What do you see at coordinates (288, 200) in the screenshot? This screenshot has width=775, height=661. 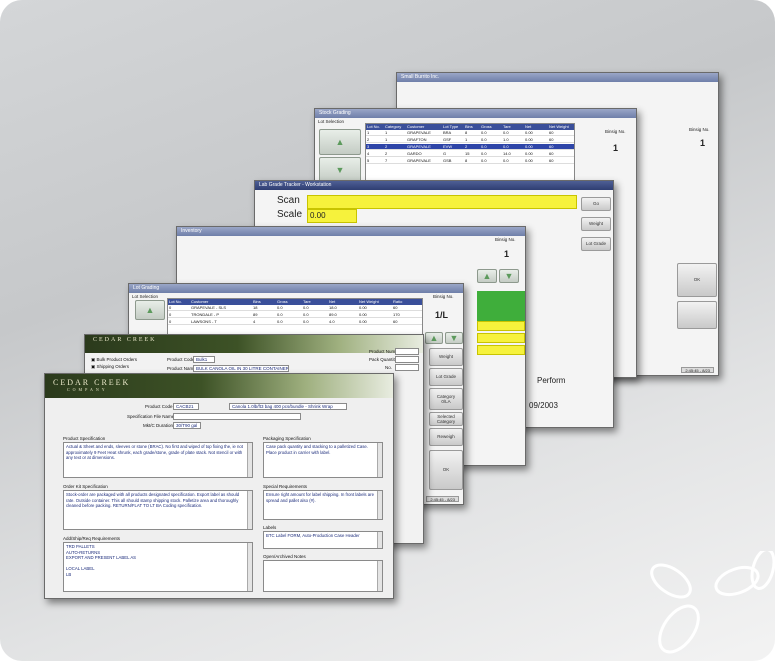 I see `scan-label: Scan` at bounding box center [288, 200].